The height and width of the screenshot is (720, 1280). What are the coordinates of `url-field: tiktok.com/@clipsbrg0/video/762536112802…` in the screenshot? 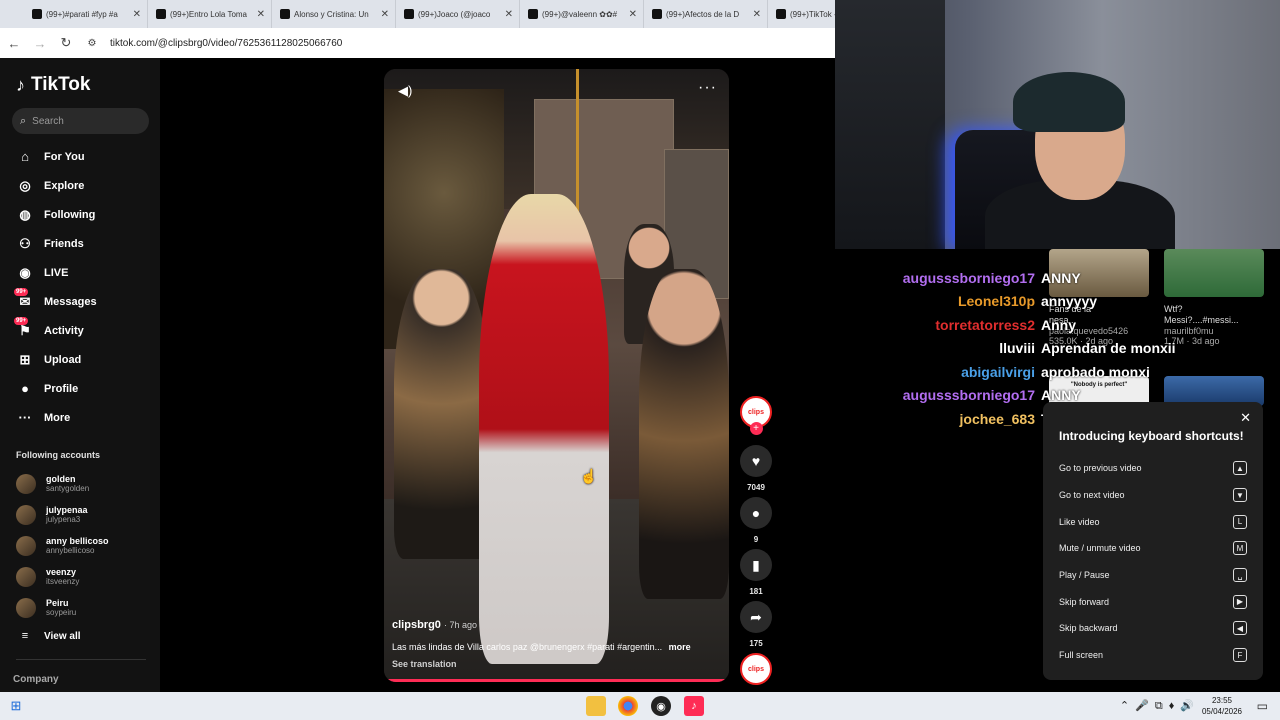 It's located at (226, 43).